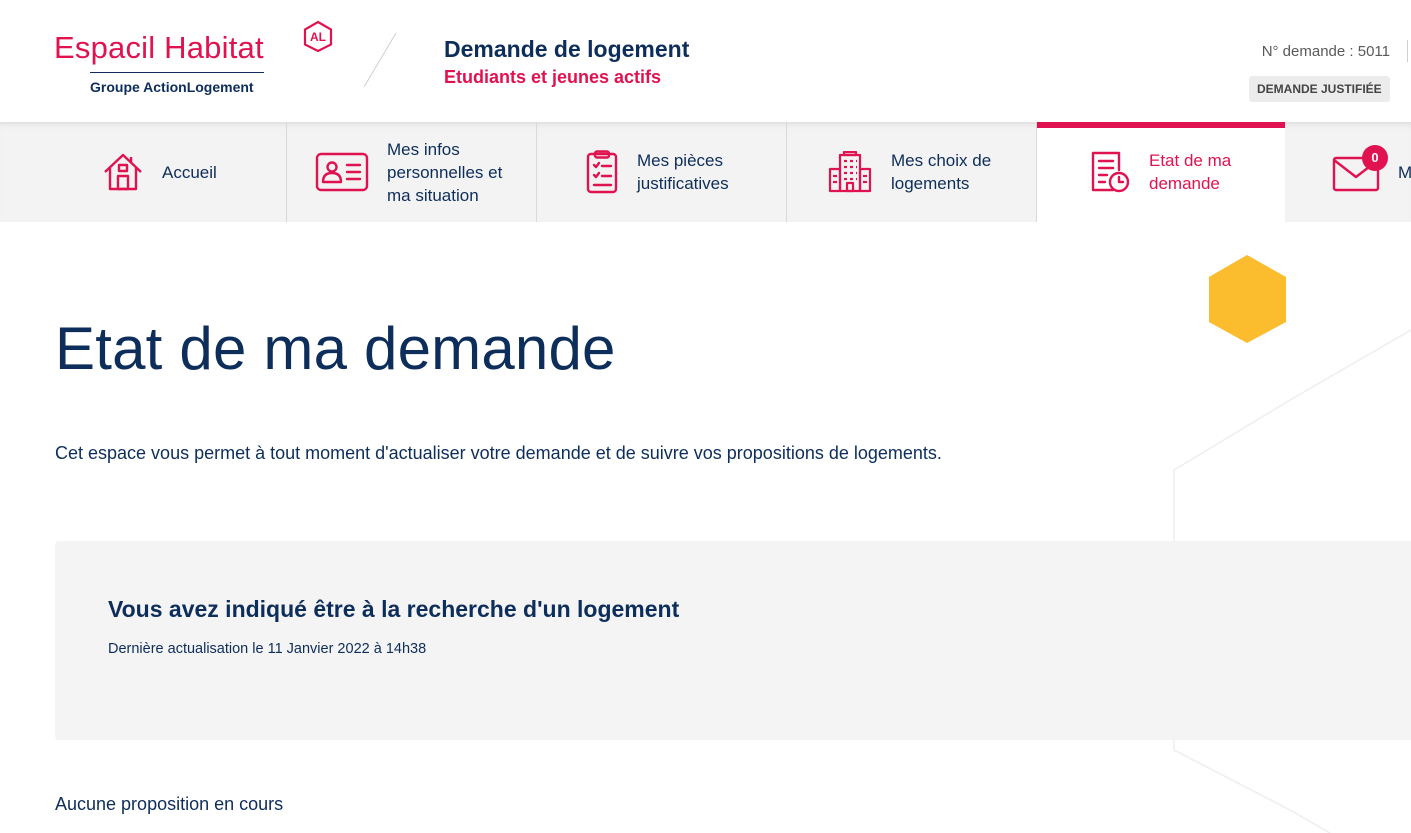 The height and width of the screenshot is (833, 1411). What do you see at coordinates (445, 172) in the screenshot?
I see `nav-label-infos-personnelles: Mes infos personnelles et ma situation` at bounding box center [445, 172].